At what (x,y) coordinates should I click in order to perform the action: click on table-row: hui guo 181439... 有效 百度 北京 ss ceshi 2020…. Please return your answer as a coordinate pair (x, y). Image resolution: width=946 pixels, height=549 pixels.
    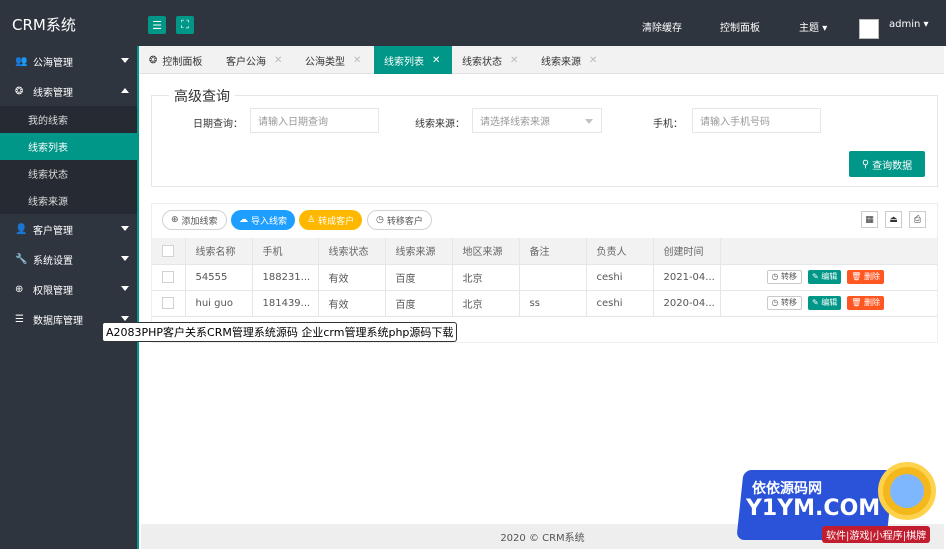
    Looking at the image, I should click on (544, 303).